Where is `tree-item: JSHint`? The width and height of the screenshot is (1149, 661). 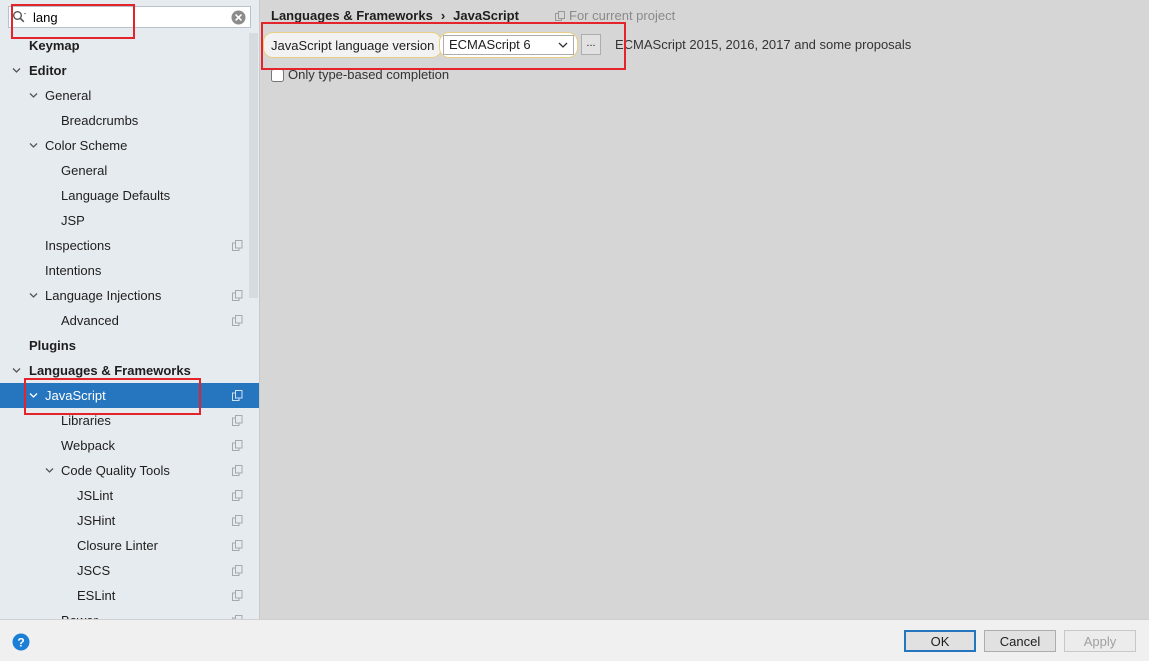 tree-item: JSHint is located at coordinates (129, 520).